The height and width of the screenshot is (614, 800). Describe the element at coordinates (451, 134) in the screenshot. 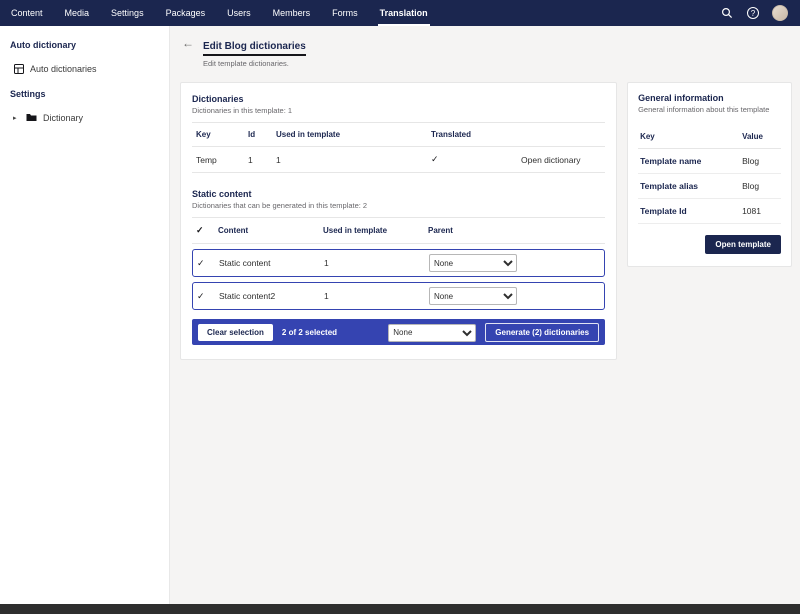

I see `column-translated: Translated` at that location.